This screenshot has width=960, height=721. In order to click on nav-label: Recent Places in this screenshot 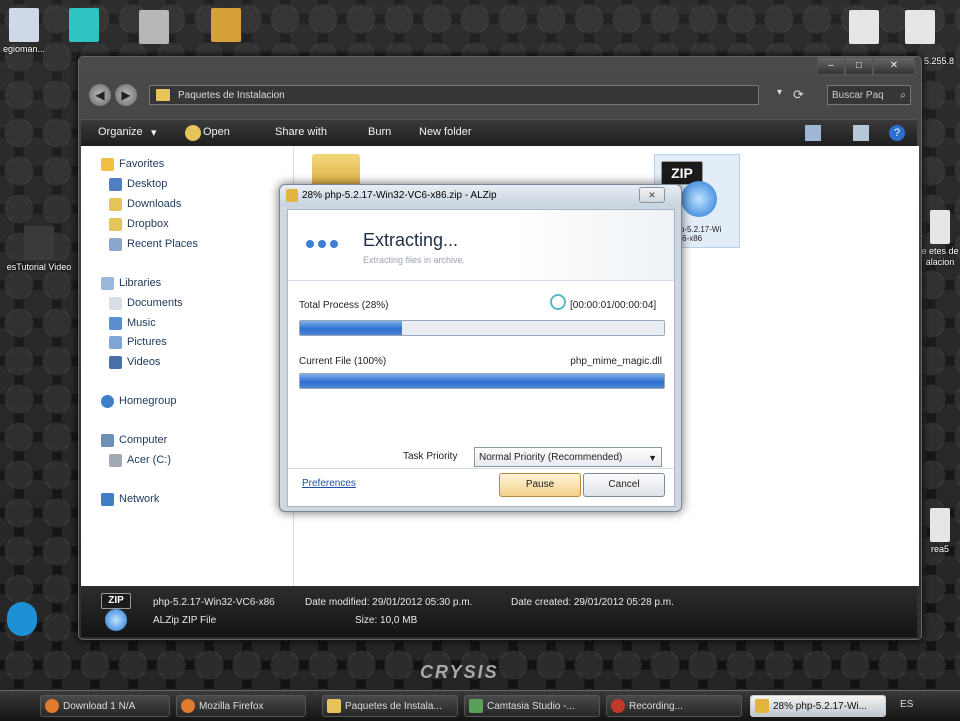, I will do `click(162, 244)`.